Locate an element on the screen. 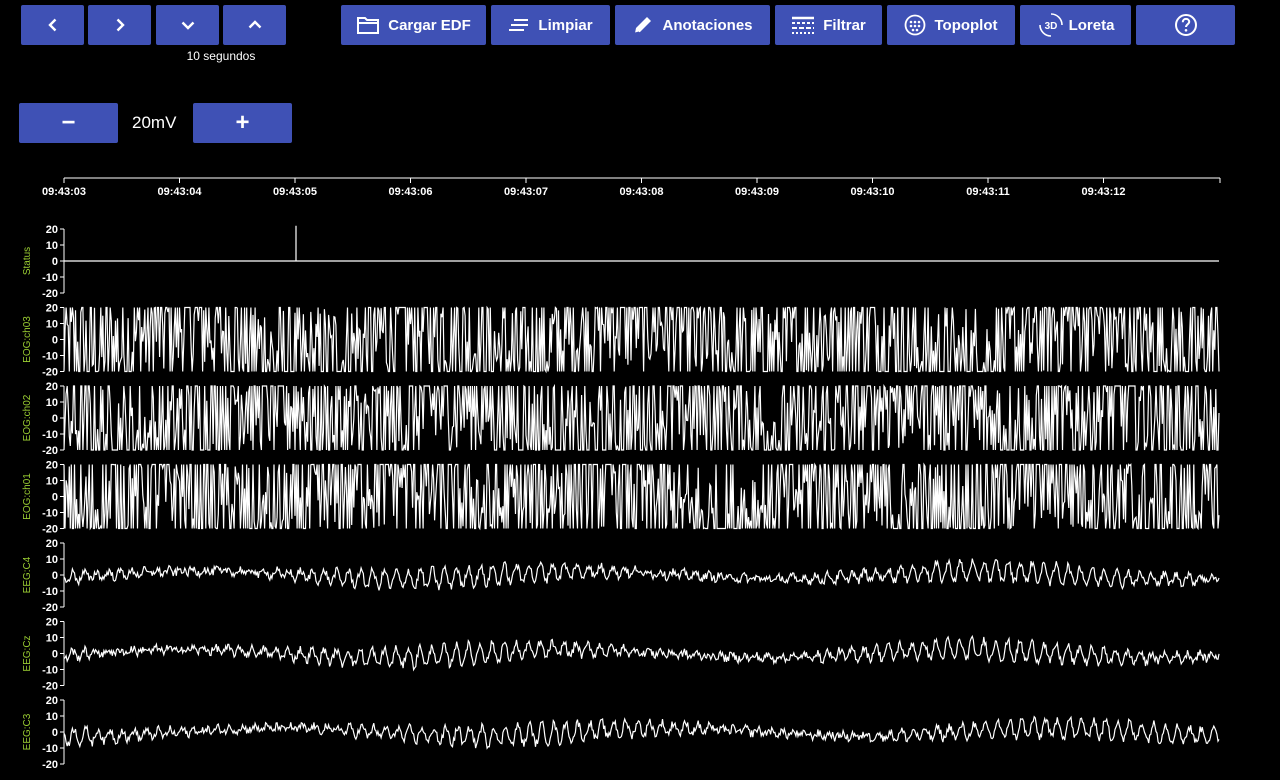  time-tick-label: 09:43:10 is located at coordinates (872, 192).